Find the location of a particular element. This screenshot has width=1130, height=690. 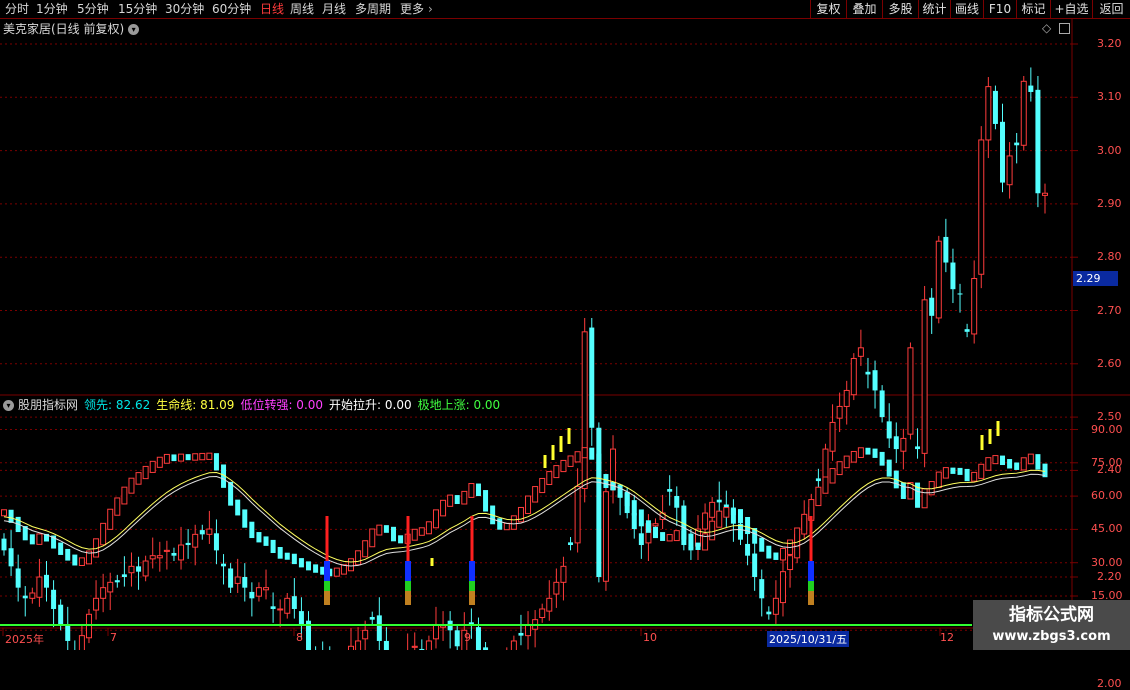

price-tick-label: 2.80 is located at coordinates (1109, 257).